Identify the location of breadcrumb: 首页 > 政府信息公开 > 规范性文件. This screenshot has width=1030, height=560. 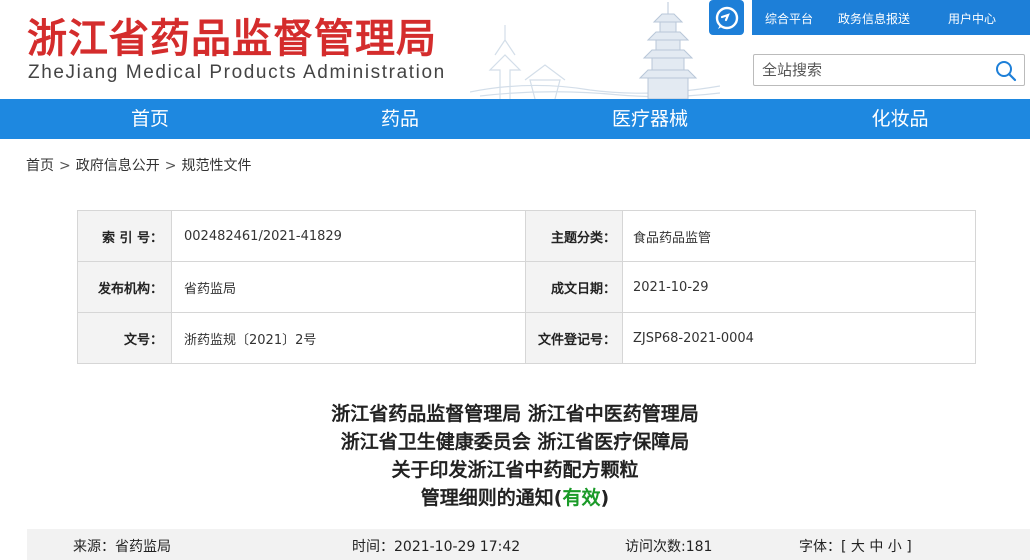
(138, 165).